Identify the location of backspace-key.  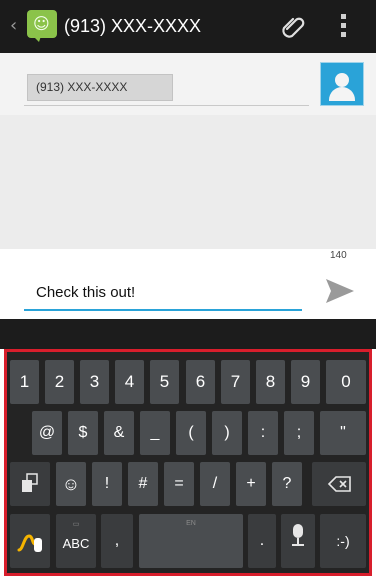
(339, 484).